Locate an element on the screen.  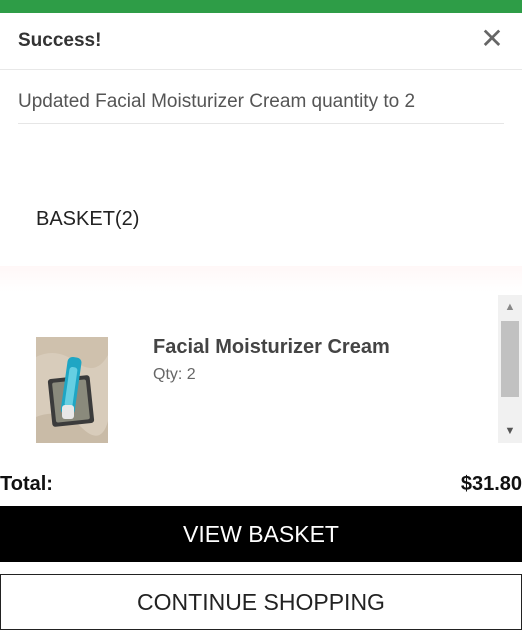
divider-band is located at coordinates (261, 279).